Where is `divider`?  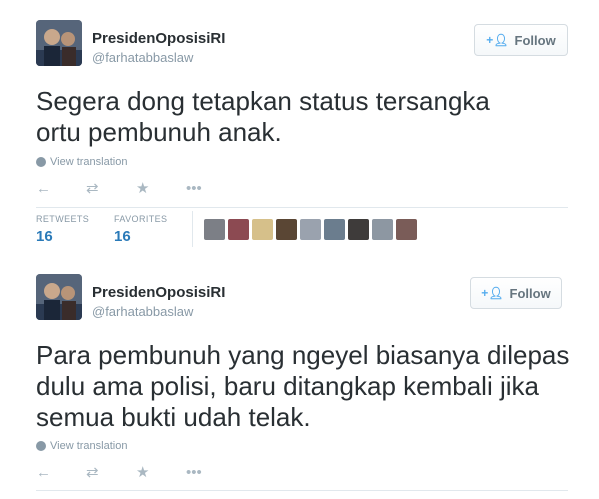
divider is located at coordinates (302, 490).